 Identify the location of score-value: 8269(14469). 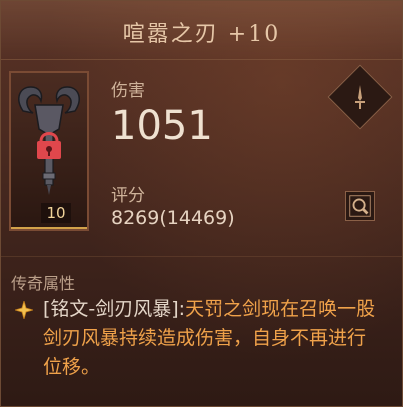
(173, 218).